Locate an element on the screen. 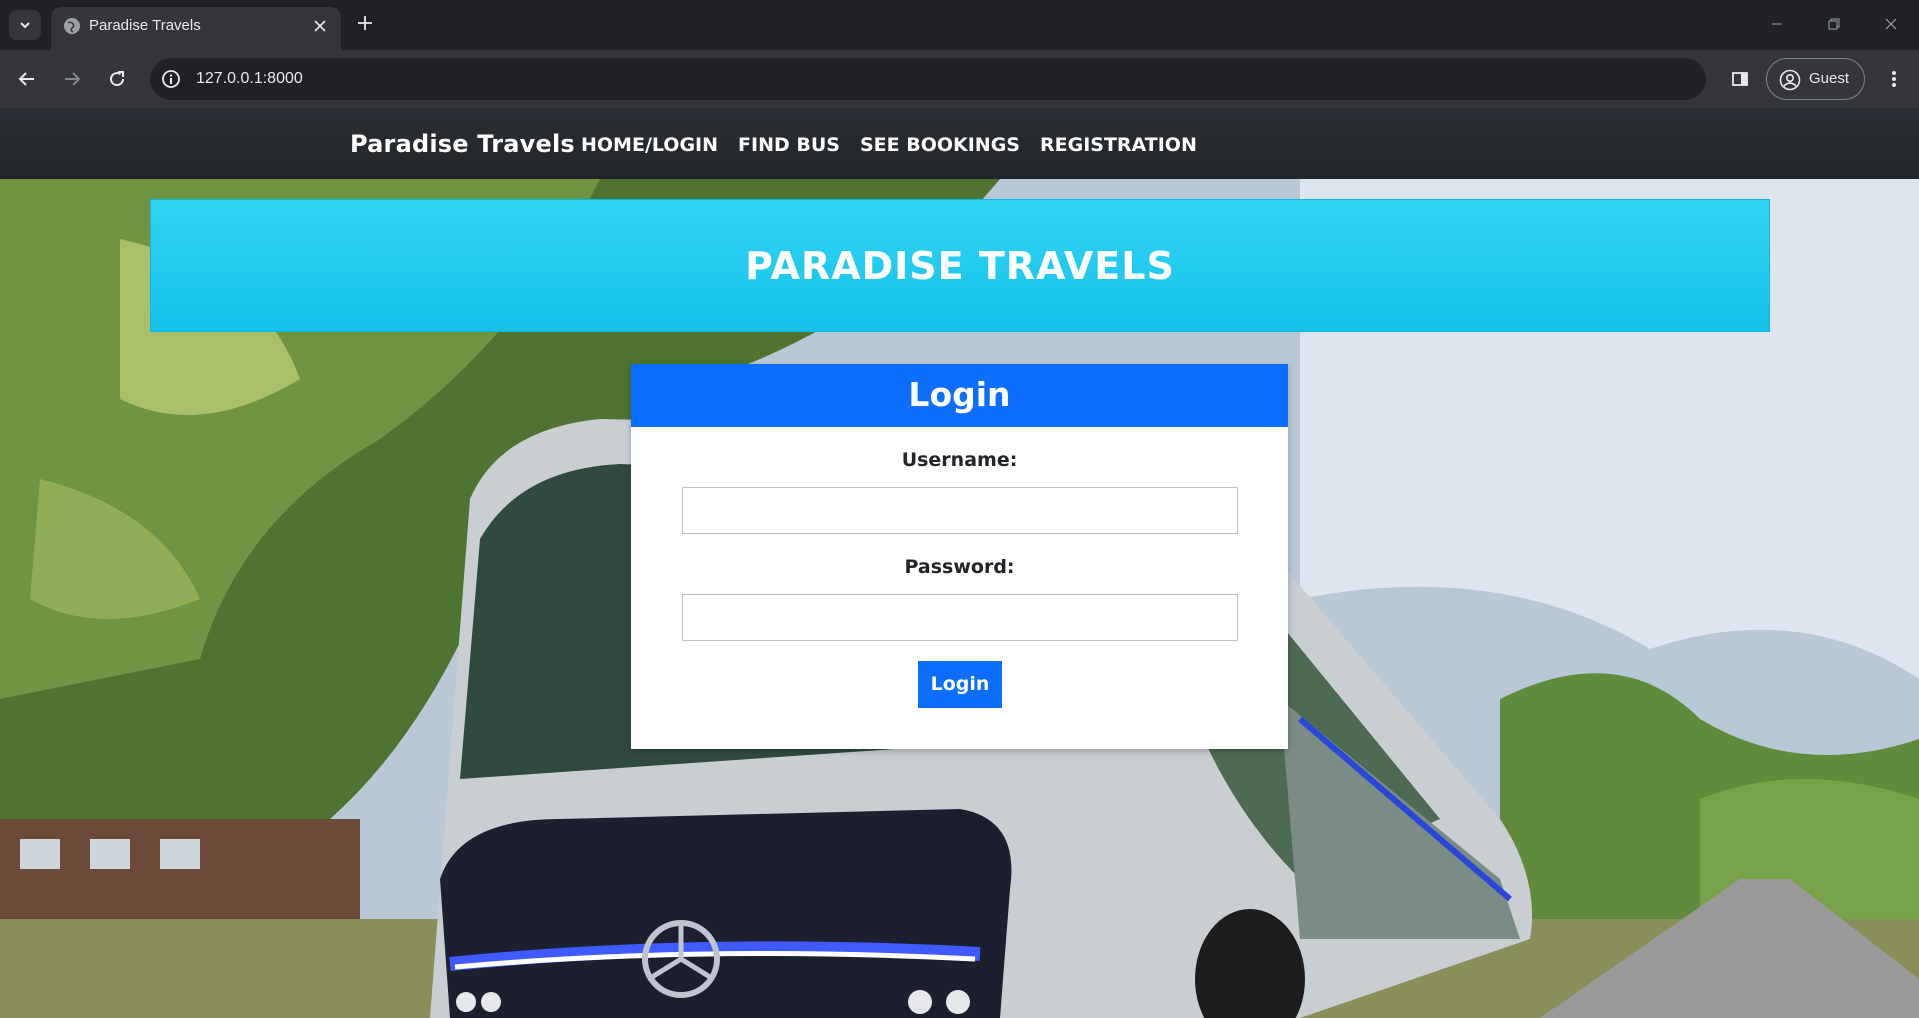  login-card-header: Login is located at coordinates (959, 395).